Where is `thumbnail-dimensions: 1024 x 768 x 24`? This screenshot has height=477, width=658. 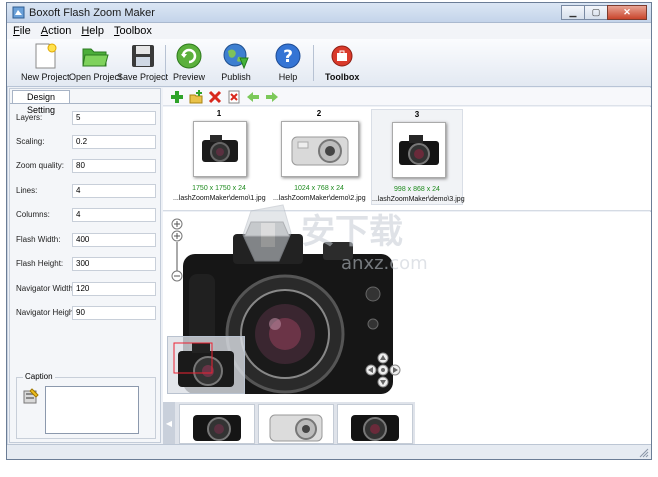
thumbnail-dimensions: 1024 x 768 x 24 is located at coordinates (319, 188).